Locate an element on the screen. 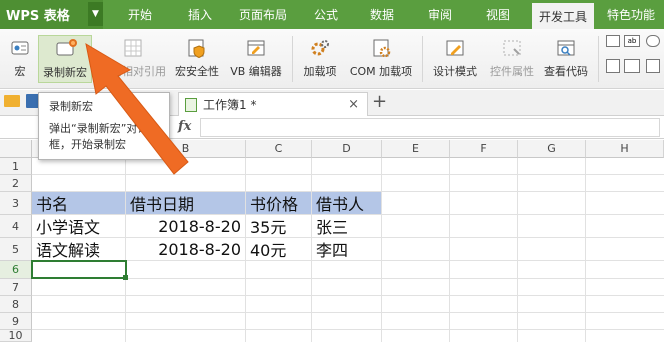 The width and height of the screenshot is (664, 342). view-code-button: 查看代码 is located at coordinates (566, 59).